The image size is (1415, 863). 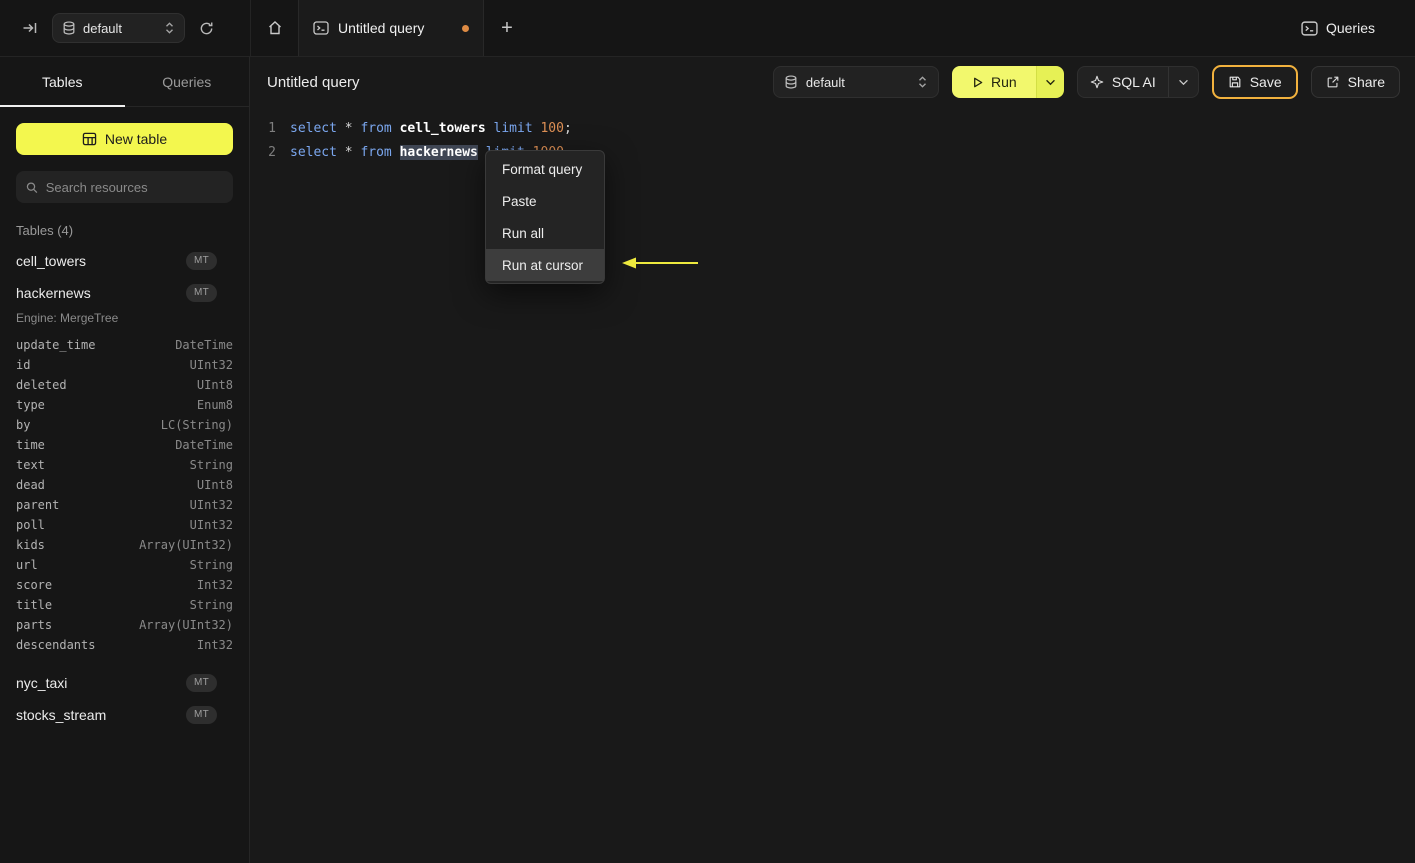 What do you see at coordinates (124, 525) in the screenshot?
I see `column-row: poll UInt32` at bounding box center [124, 525].